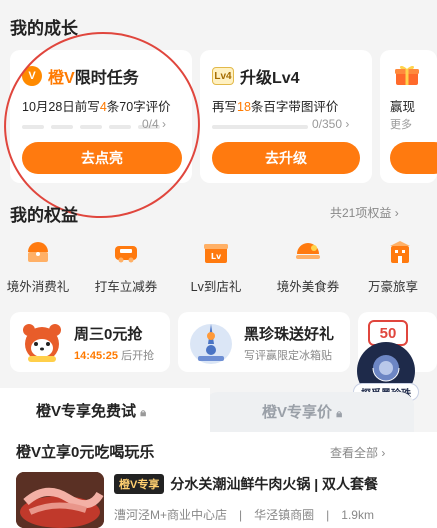  Describe the element at coordinates (96, 107) in the screenshot. I see `task-card-desc: 10月28日前写4条70字评价` at that location.